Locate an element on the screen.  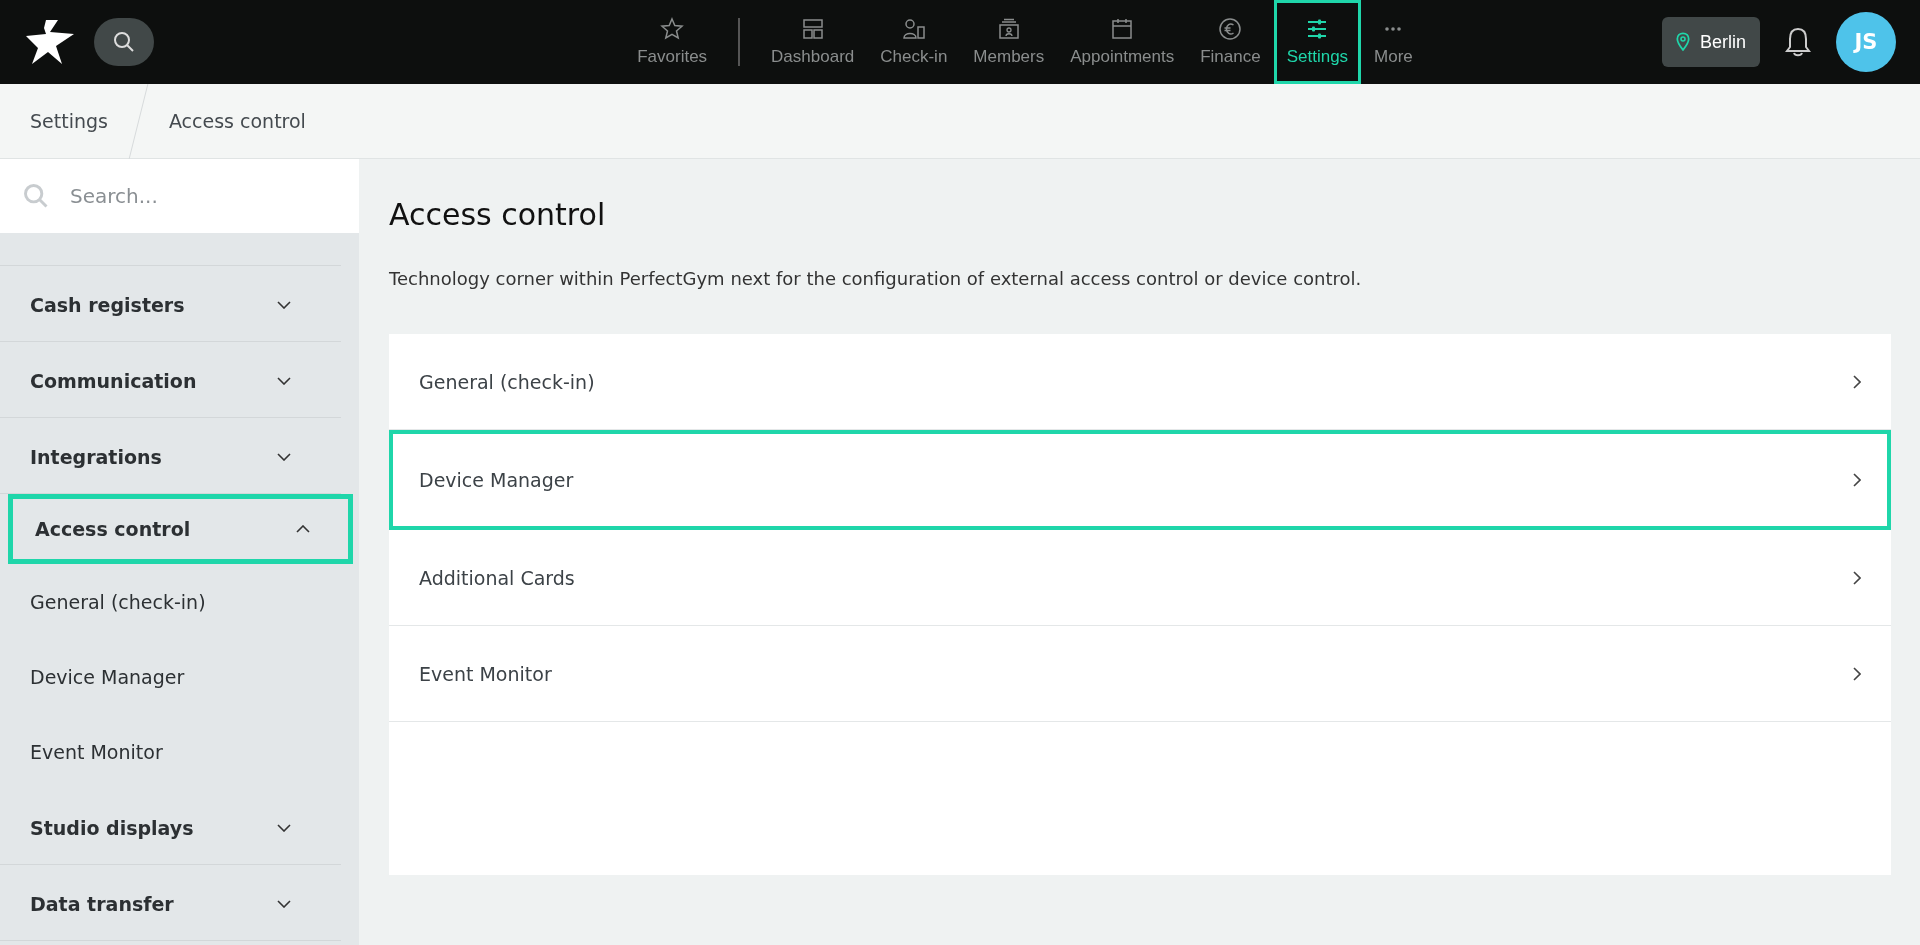
dashboard-icon is located at coordinates (812, 29).